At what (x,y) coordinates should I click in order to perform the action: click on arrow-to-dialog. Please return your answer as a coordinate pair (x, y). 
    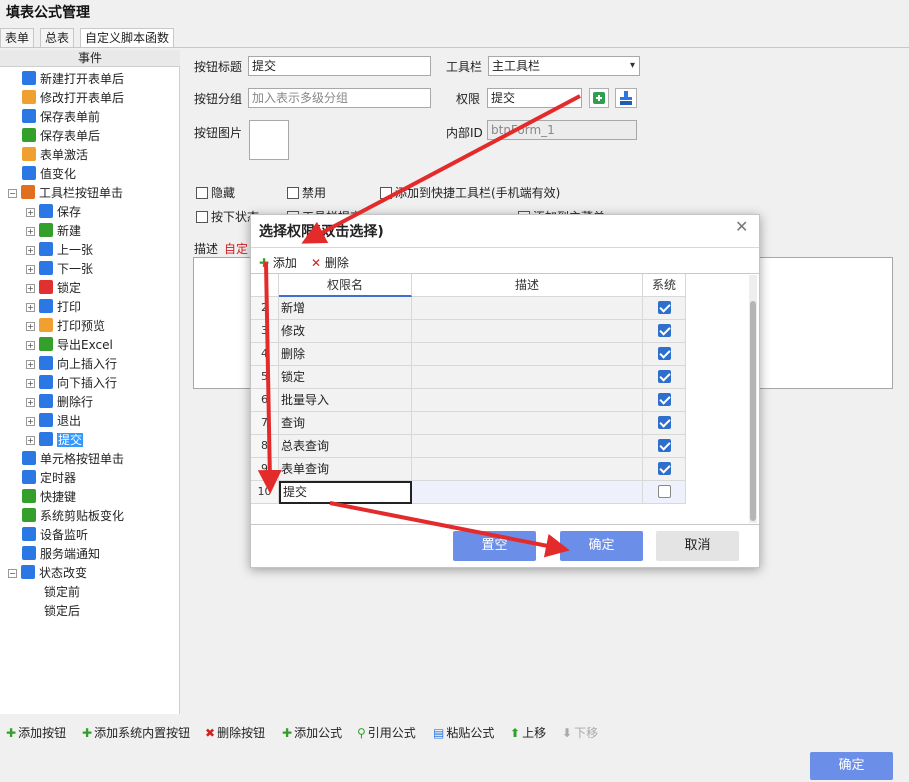
    Looking at the image, I should click on (441, 169).